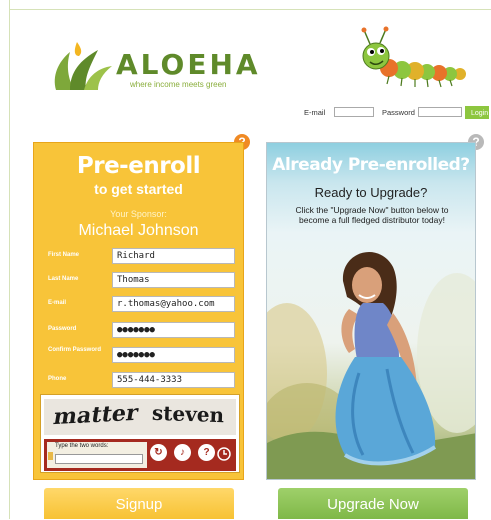  Describe the element at coordinates (178, 84) in the screenshot. I see `brand-tagline: where income meets green` at that location.